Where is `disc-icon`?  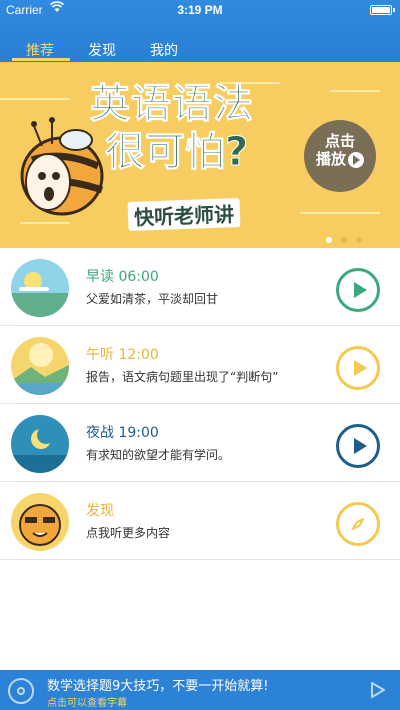 disc-icon is located at coordinates (21, 691).